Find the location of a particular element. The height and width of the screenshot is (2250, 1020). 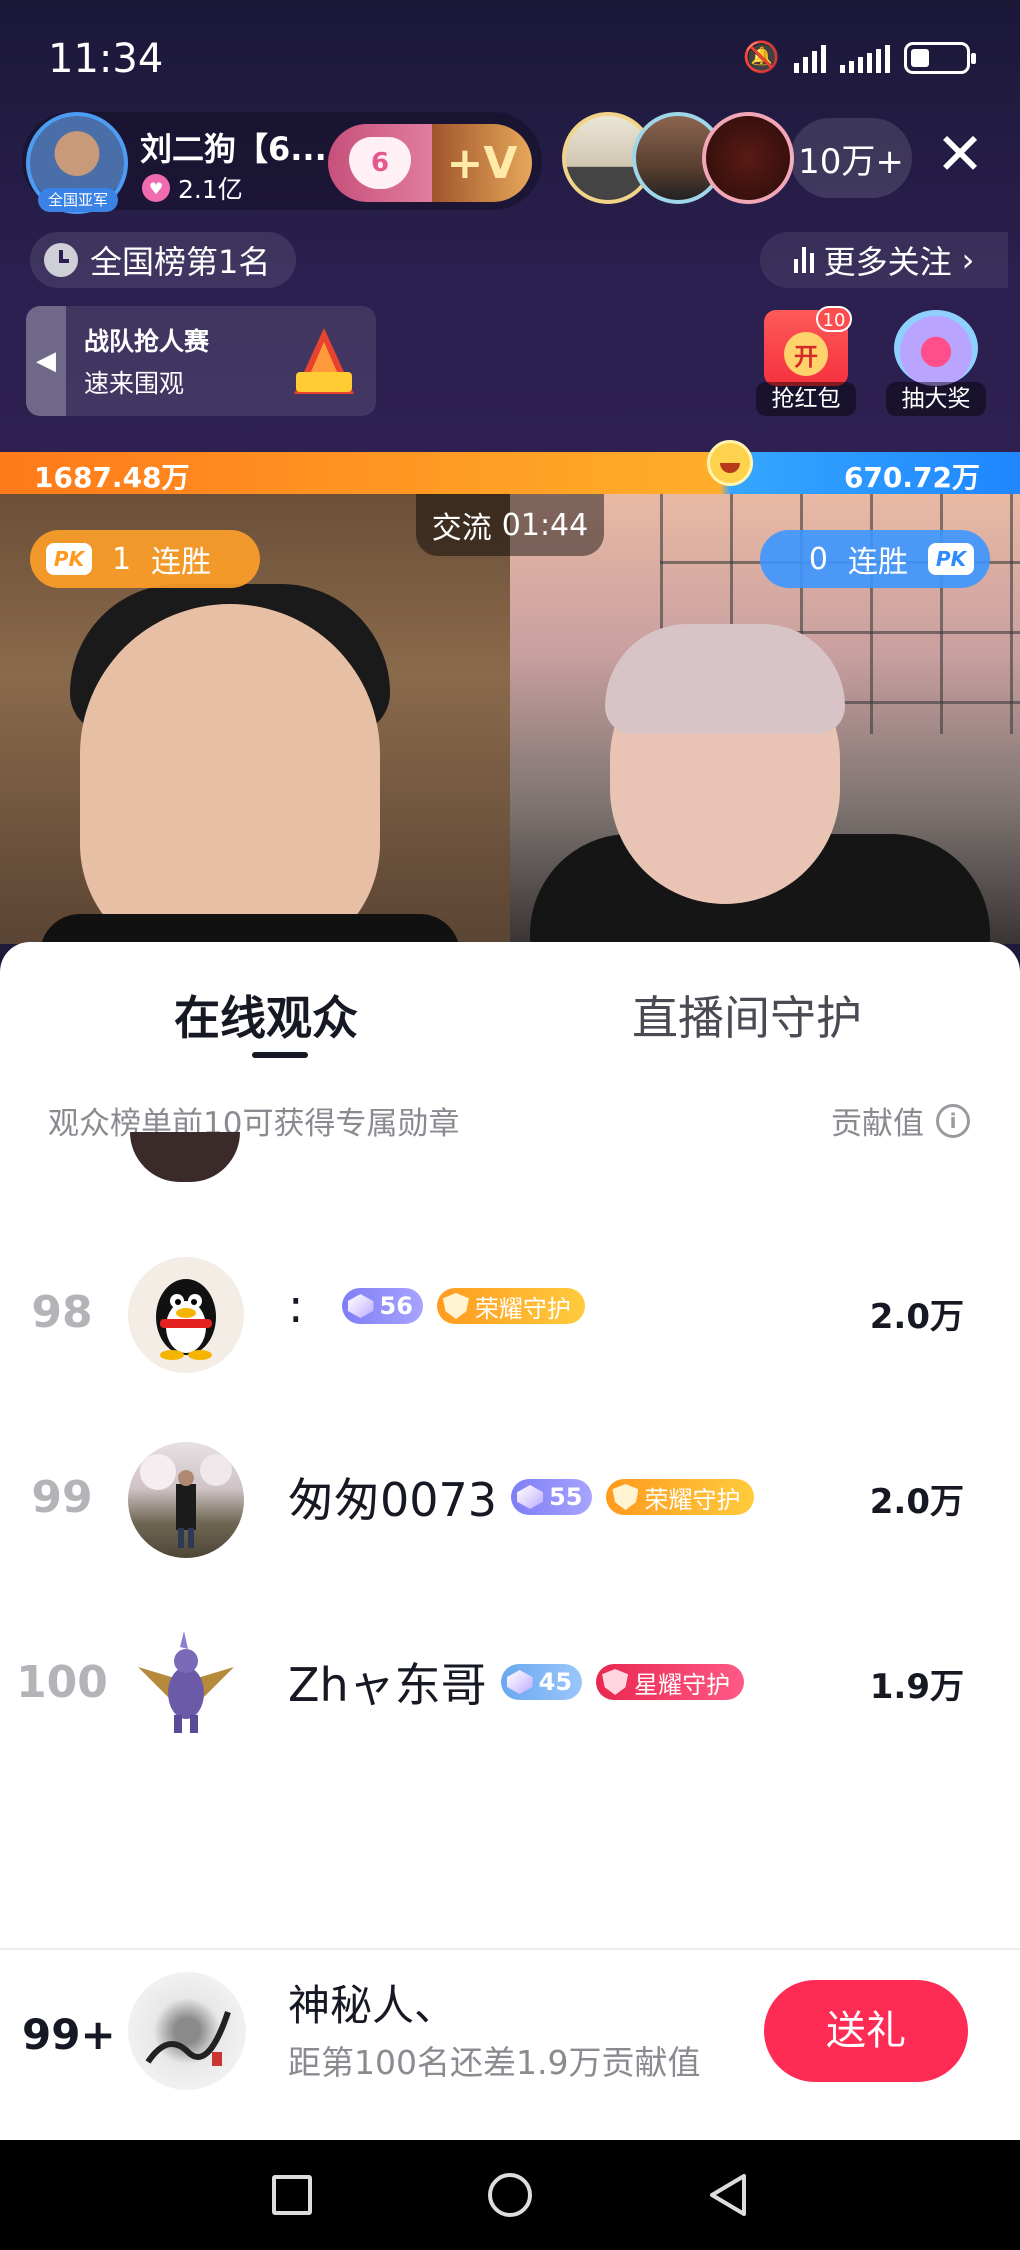

right-win-count: 0 is located at coordinates (818, 559).